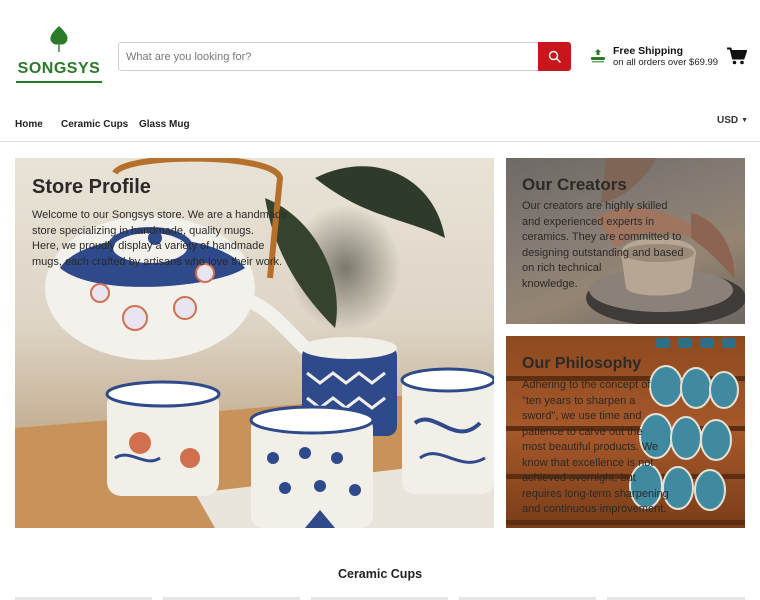 This screenshot has width=760, height=600. I want to click on nav-item-glass-mug: Glass Mug, so click(164, 124).